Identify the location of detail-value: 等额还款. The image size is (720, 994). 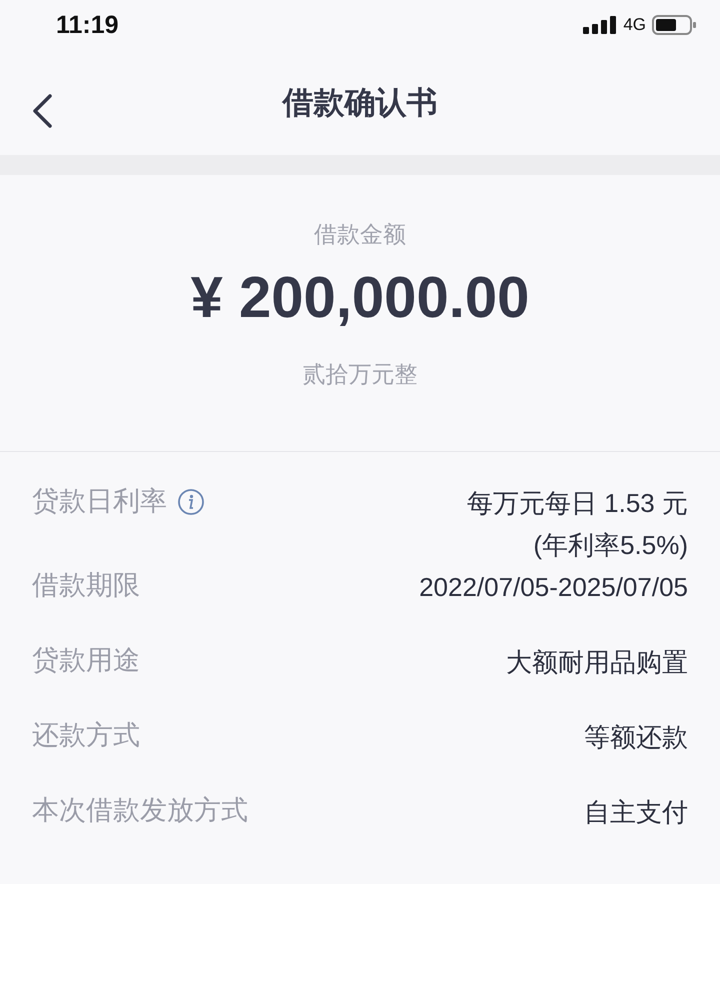
(636, 737).